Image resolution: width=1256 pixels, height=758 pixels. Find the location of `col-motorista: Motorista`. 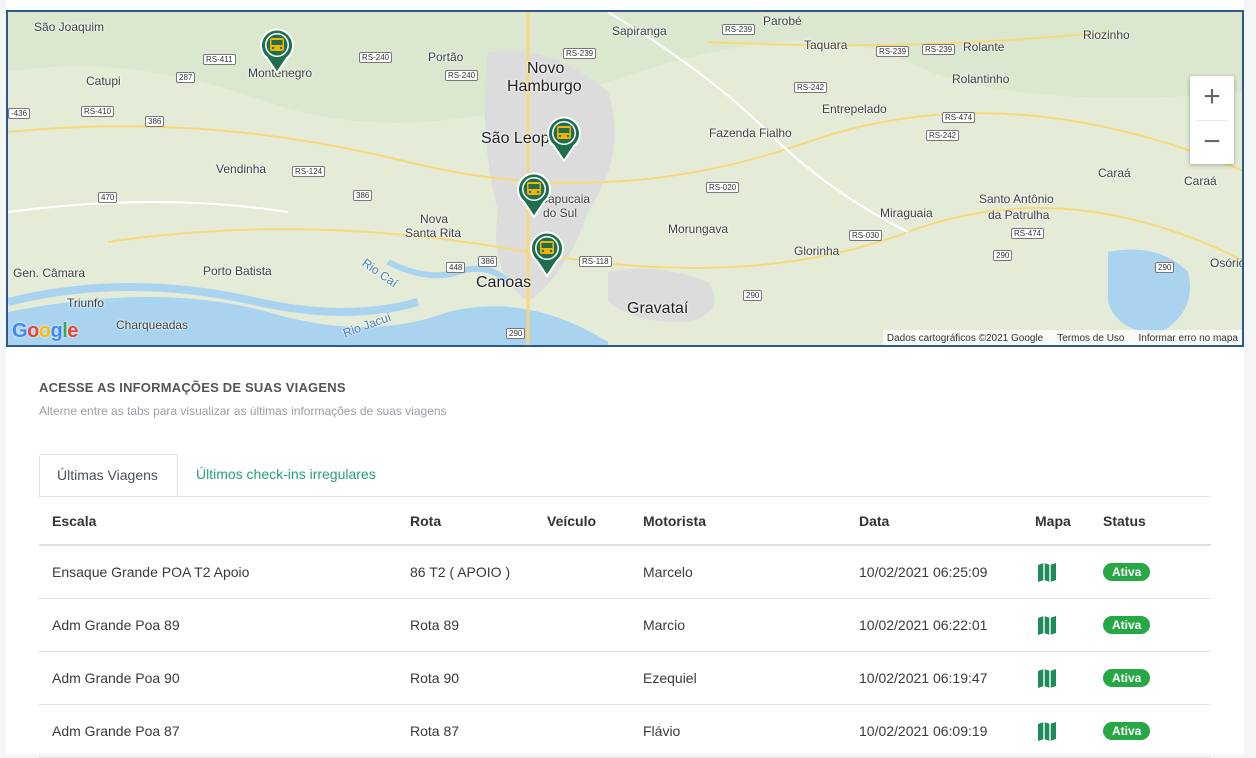

col-motorista: Motorista is located at coordinates (738, 521).